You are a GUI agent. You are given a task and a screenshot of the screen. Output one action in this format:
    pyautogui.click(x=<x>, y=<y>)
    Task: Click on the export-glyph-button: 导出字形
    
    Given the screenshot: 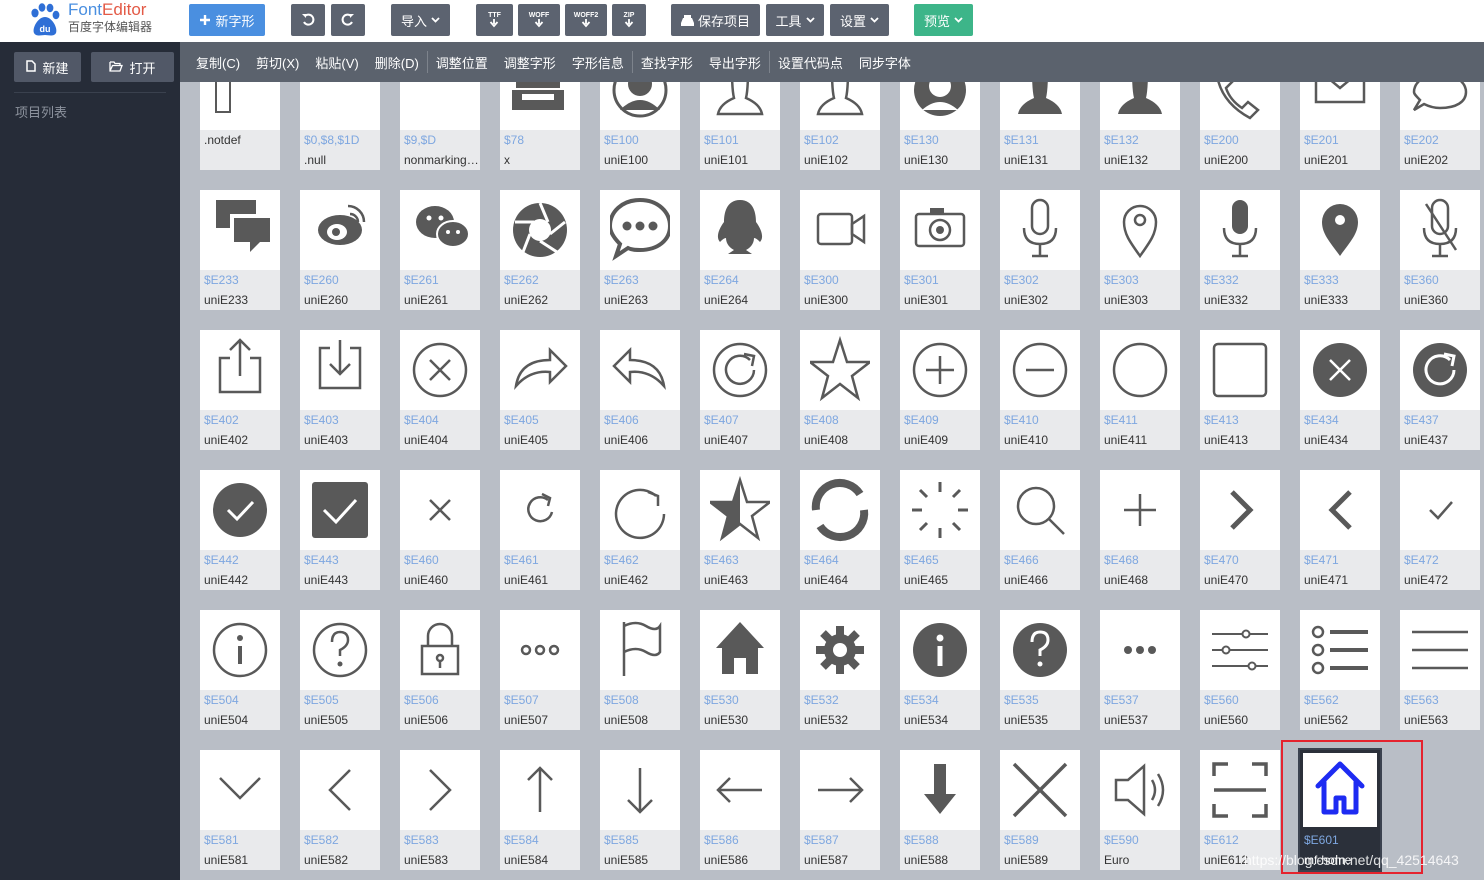 What is the action you would take?
    pyautogui.click(x=735, y=62)
    